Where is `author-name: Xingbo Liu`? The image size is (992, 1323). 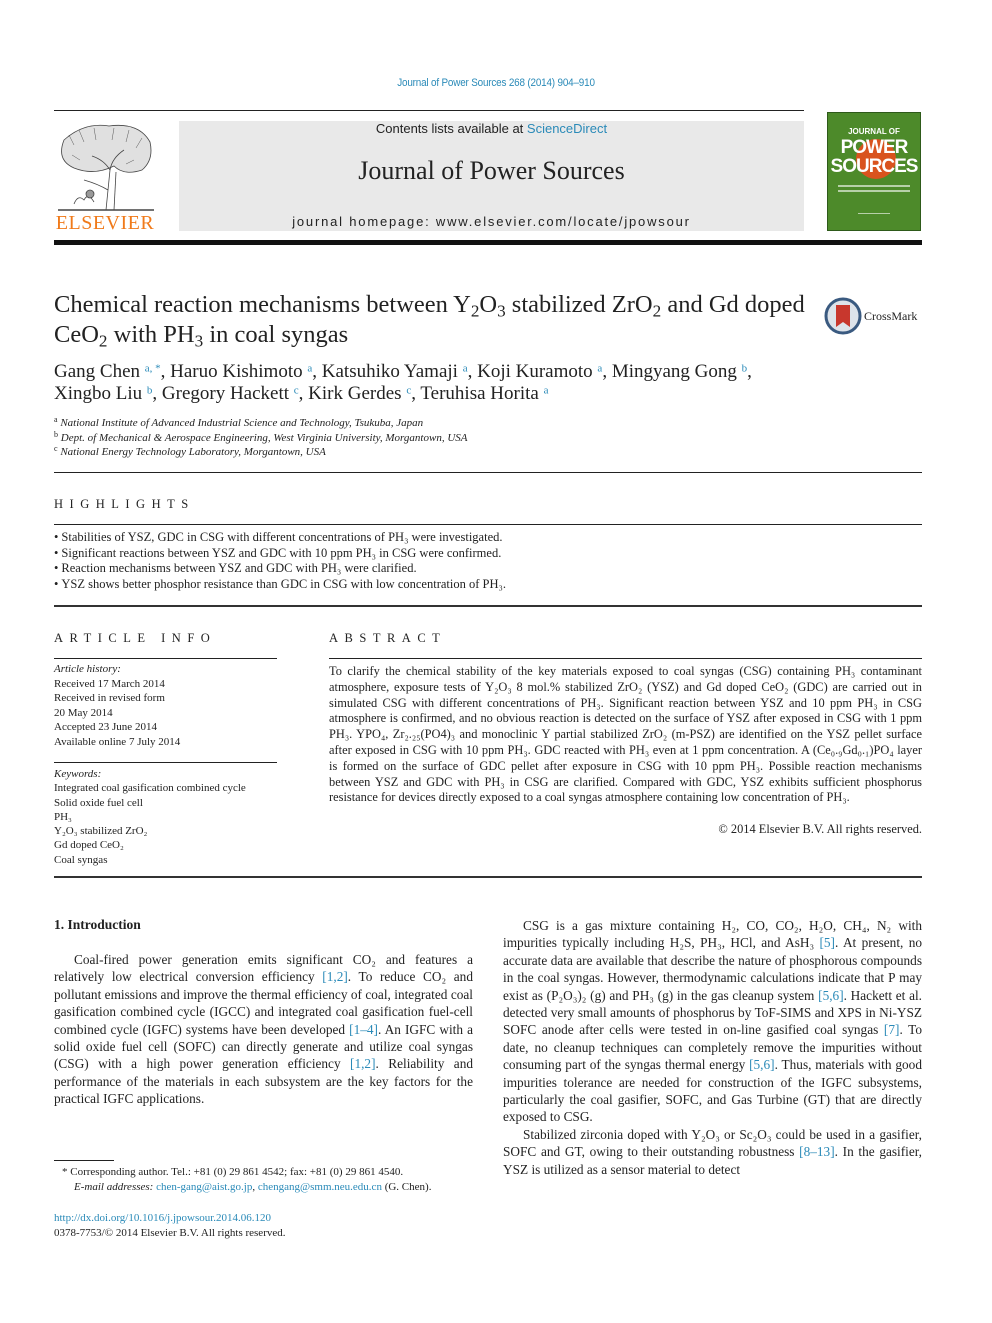 author-name: Xingbo Liu is located at coordinates (98, 393).